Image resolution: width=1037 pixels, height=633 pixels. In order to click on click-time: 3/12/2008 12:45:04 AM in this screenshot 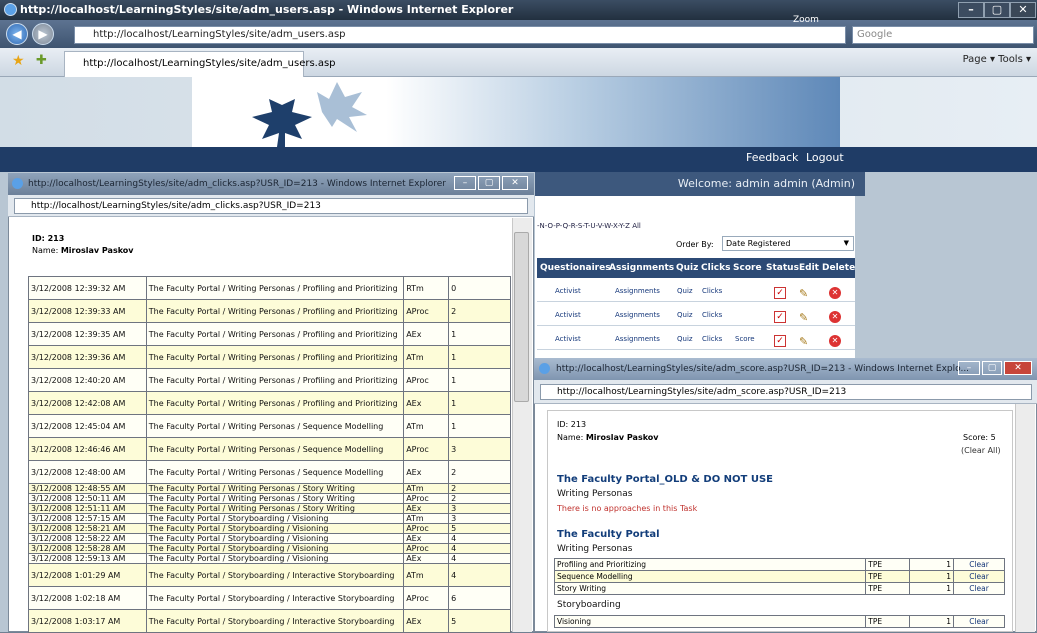, I will do `click(87, 426)`.